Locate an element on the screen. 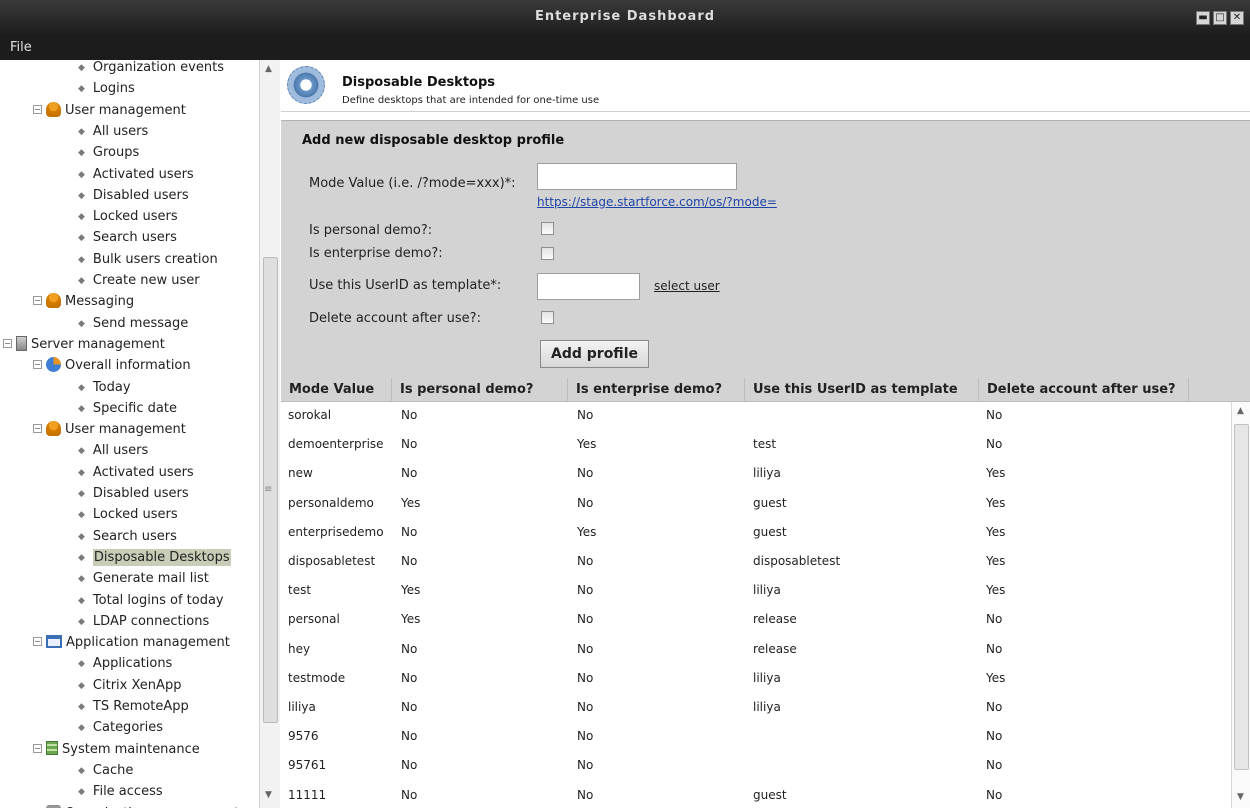 Image resolution: width=1250 pixels, height=808 pixels. table-row: enterprisedemo No Yes guest Yes is located at coordinates (756, 533).